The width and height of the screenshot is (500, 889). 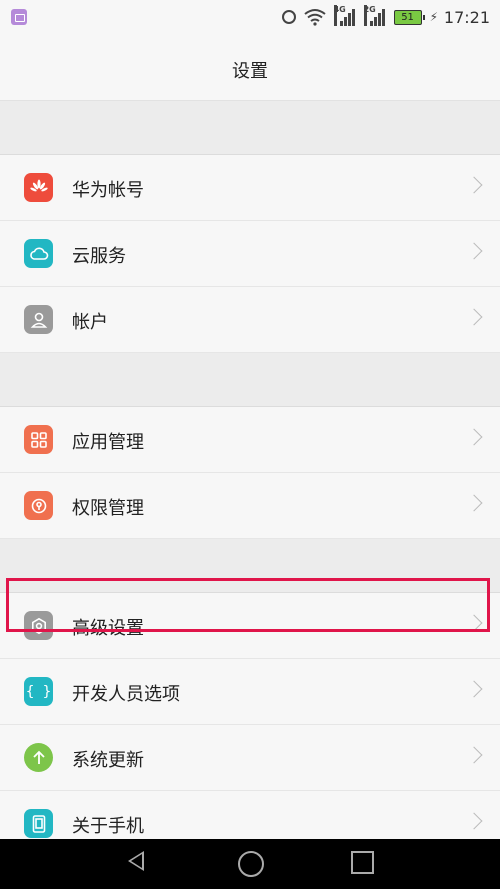 I want to click on charging-icon: ⚡, so click(x=433, y=17).